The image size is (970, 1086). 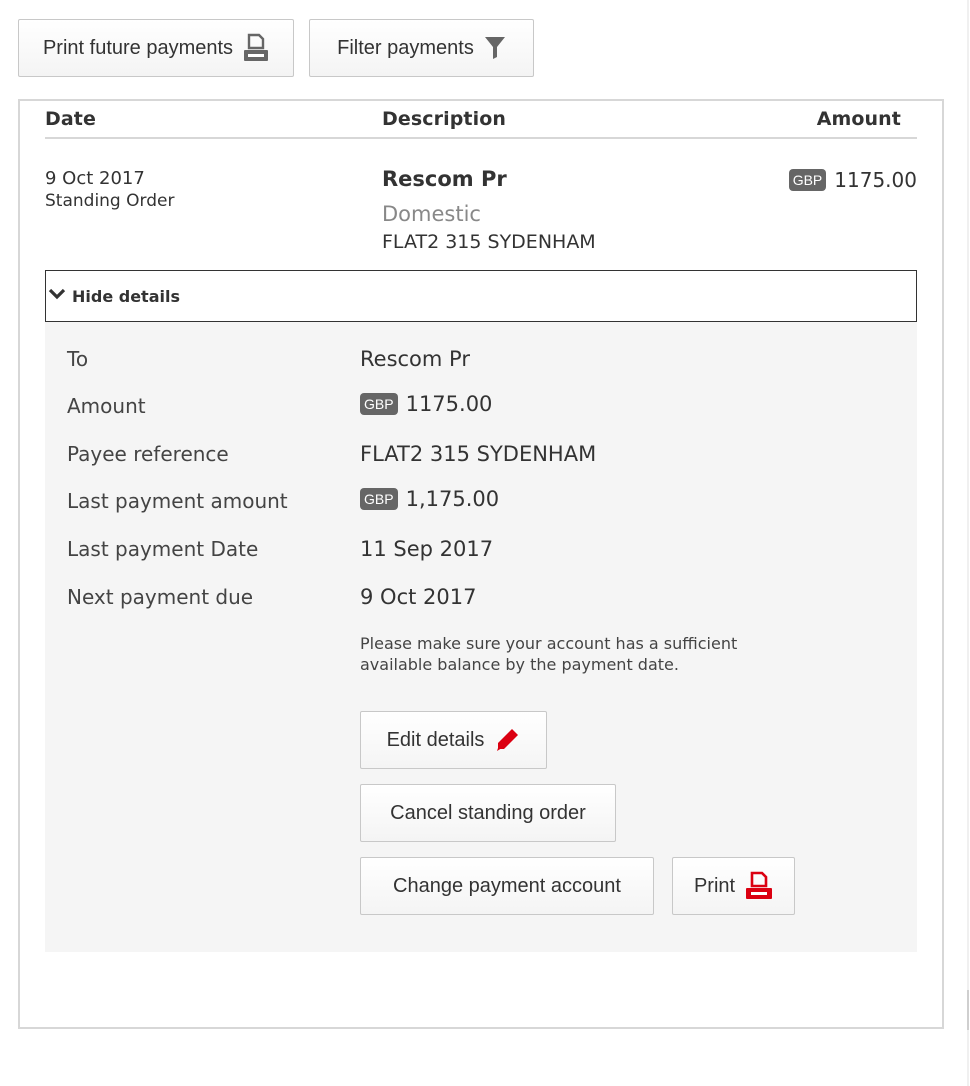 I want to click on detail-last-date-text: 11 Sep 2017, so click(x=427, y=549).